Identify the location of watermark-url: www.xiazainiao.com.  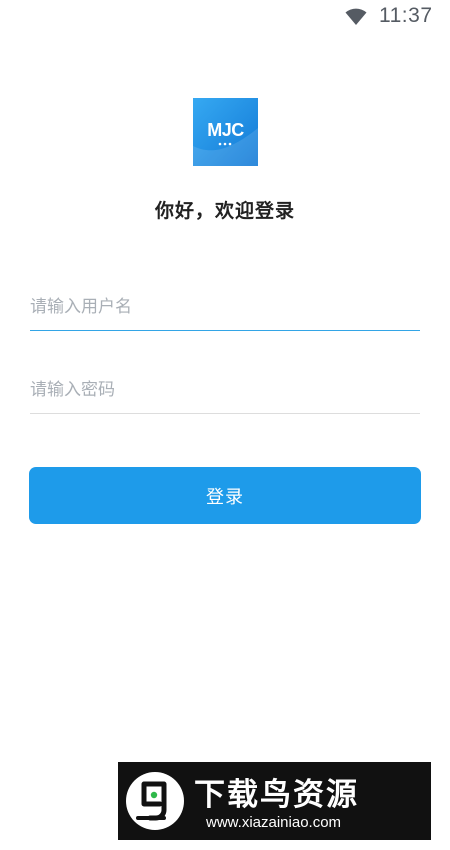
(274, 822).